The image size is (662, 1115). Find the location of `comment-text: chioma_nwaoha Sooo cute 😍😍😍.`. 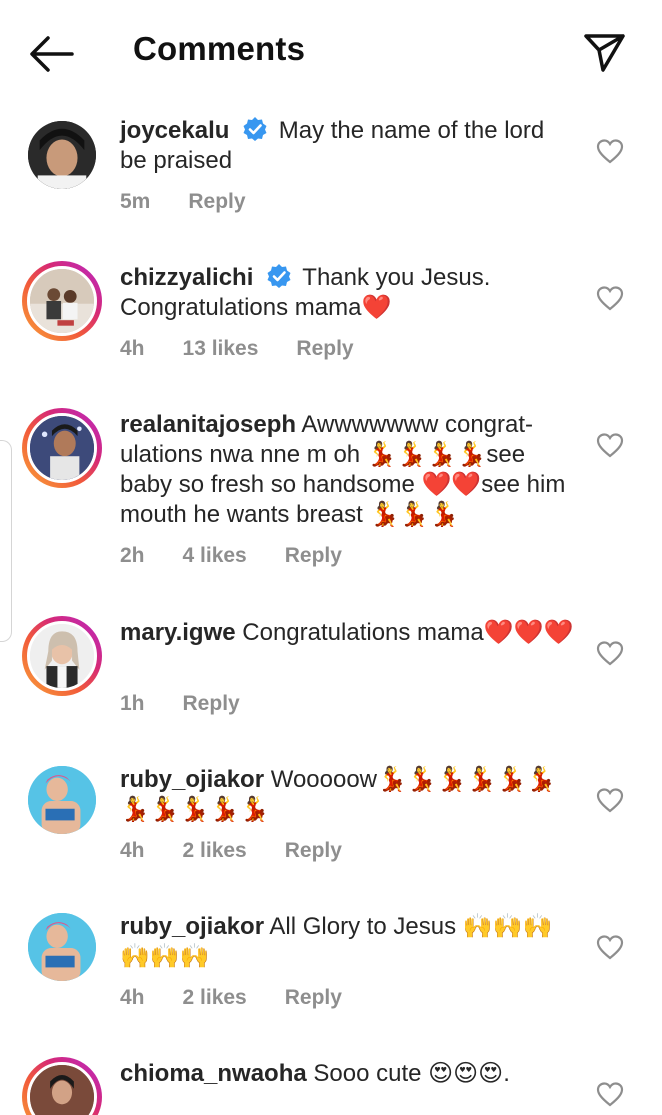

comment-text: chioma_nwaoha Sooo cute 😍😍😍. is located at coordinates (347, 1074).